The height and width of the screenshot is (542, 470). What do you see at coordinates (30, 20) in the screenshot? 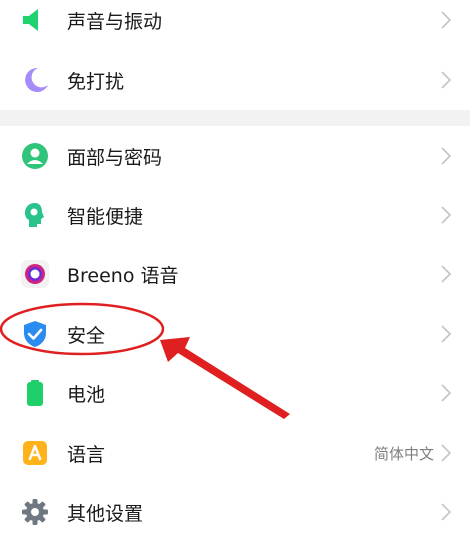
I see `speaker-icon` at bounding box center [30, 20].